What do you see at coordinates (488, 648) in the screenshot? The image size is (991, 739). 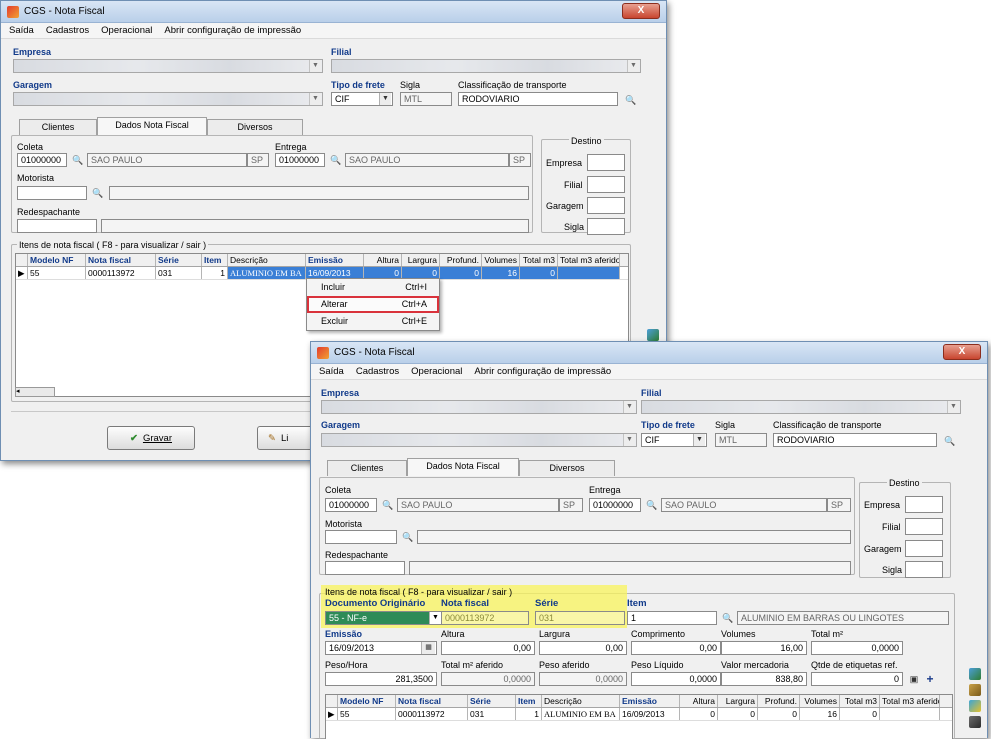 I see `altura-field: 0,00` at bounding box center [488, 648].